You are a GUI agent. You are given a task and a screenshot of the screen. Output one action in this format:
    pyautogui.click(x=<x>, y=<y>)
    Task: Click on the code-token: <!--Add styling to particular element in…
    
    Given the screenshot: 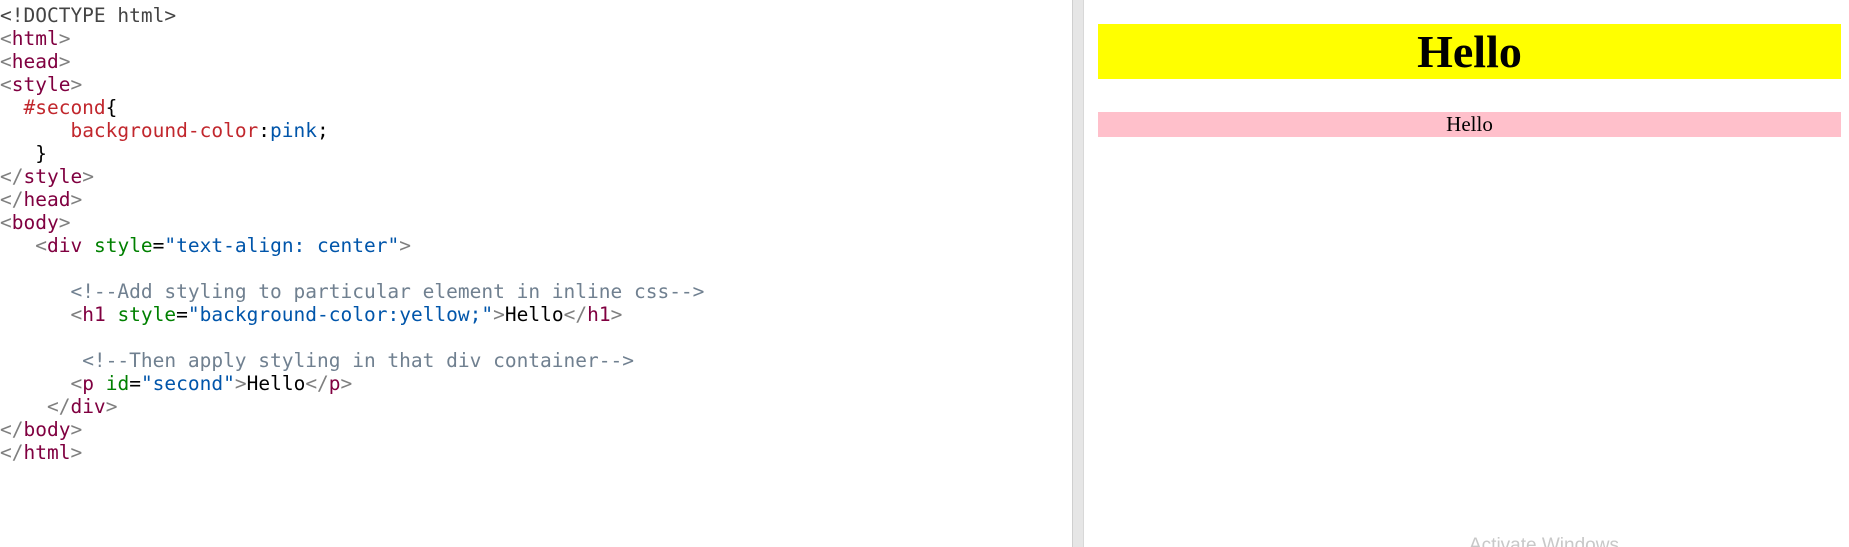 What is the action you would take?
    pyautogui.click(x=387, y=291)
    